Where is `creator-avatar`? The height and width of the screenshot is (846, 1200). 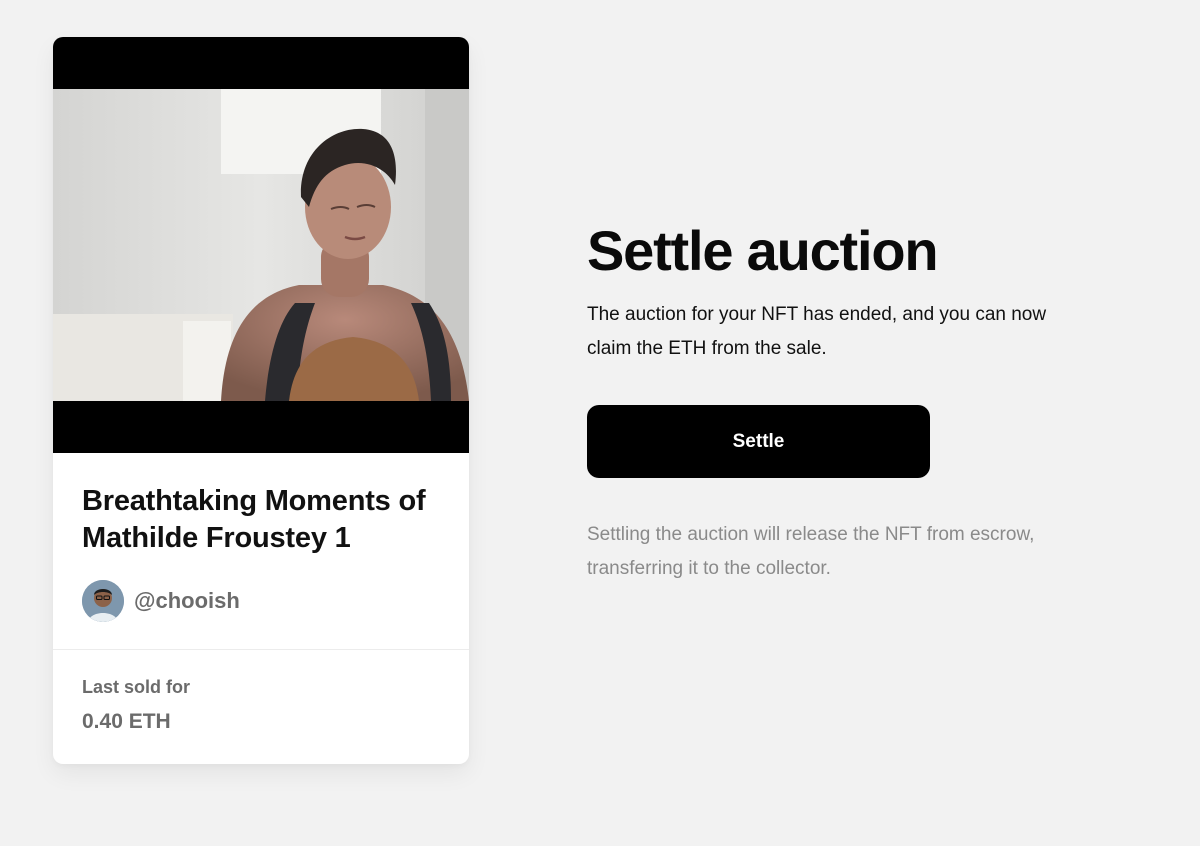
creator-avatar is located at coordinates (103, 601).